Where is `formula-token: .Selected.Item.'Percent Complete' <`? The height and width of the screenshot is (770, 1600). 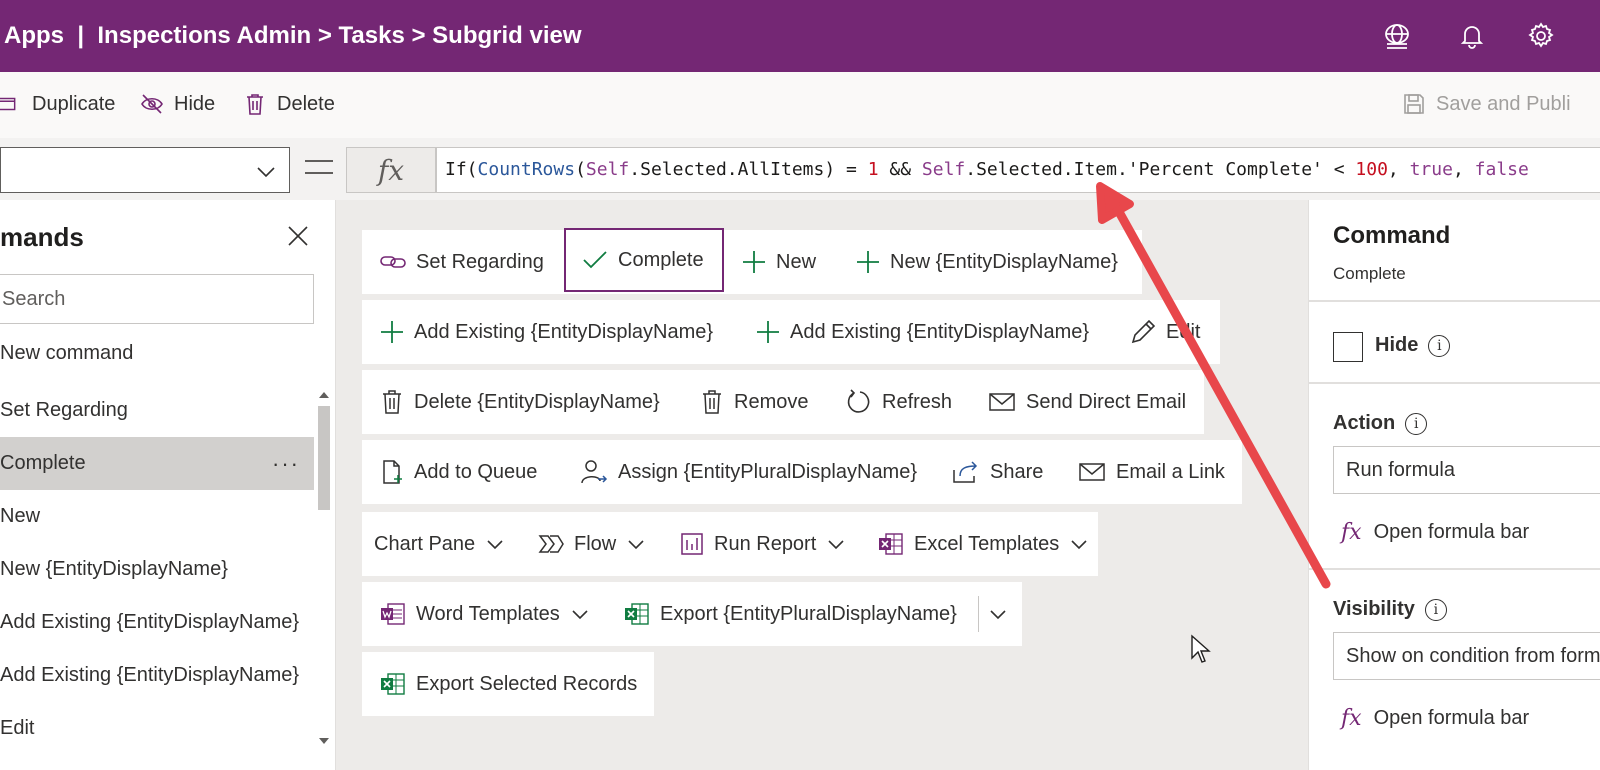 formula-token: .Selected.Item.'Percent Complete' < is located at coordinates (1160, 169).